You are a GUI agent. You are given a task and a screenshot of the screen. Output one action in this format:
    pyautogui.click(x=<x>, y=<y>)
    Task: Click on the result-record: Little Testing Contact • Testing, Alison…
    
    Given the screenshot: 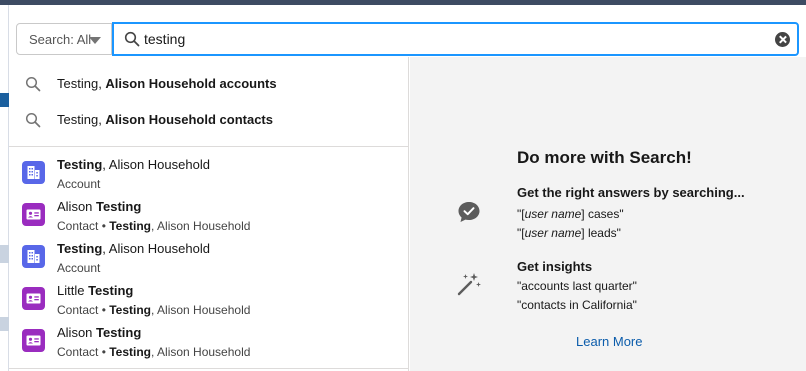 What is the action you would take?
    pyautogui.click(x=209, y=301)
    